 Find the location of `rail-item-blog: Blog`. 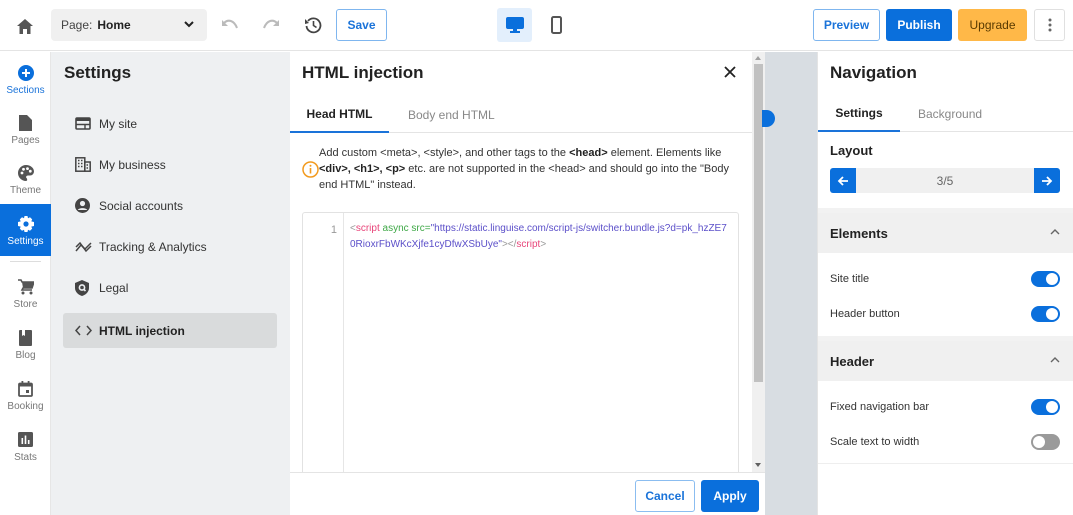

rail-item-blog: Blog is located at coordinates (25, 344).